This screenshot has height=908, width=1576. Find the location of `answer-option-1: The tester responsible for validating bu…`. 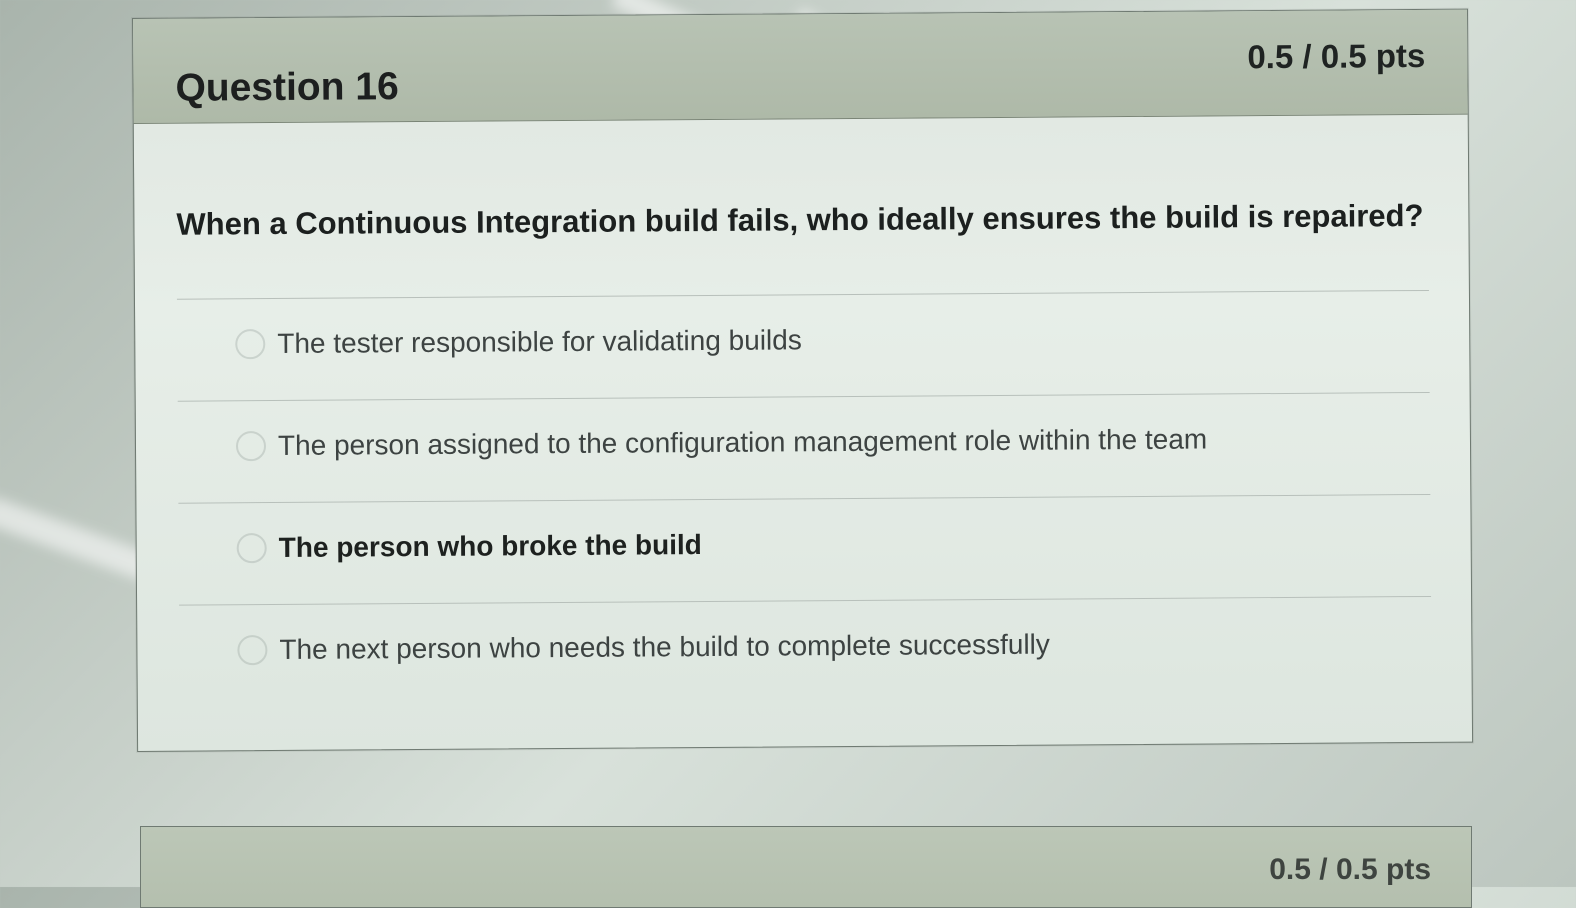

answer-option-1: The tester responsible for validating bu… is located at coordinates (832, 340).